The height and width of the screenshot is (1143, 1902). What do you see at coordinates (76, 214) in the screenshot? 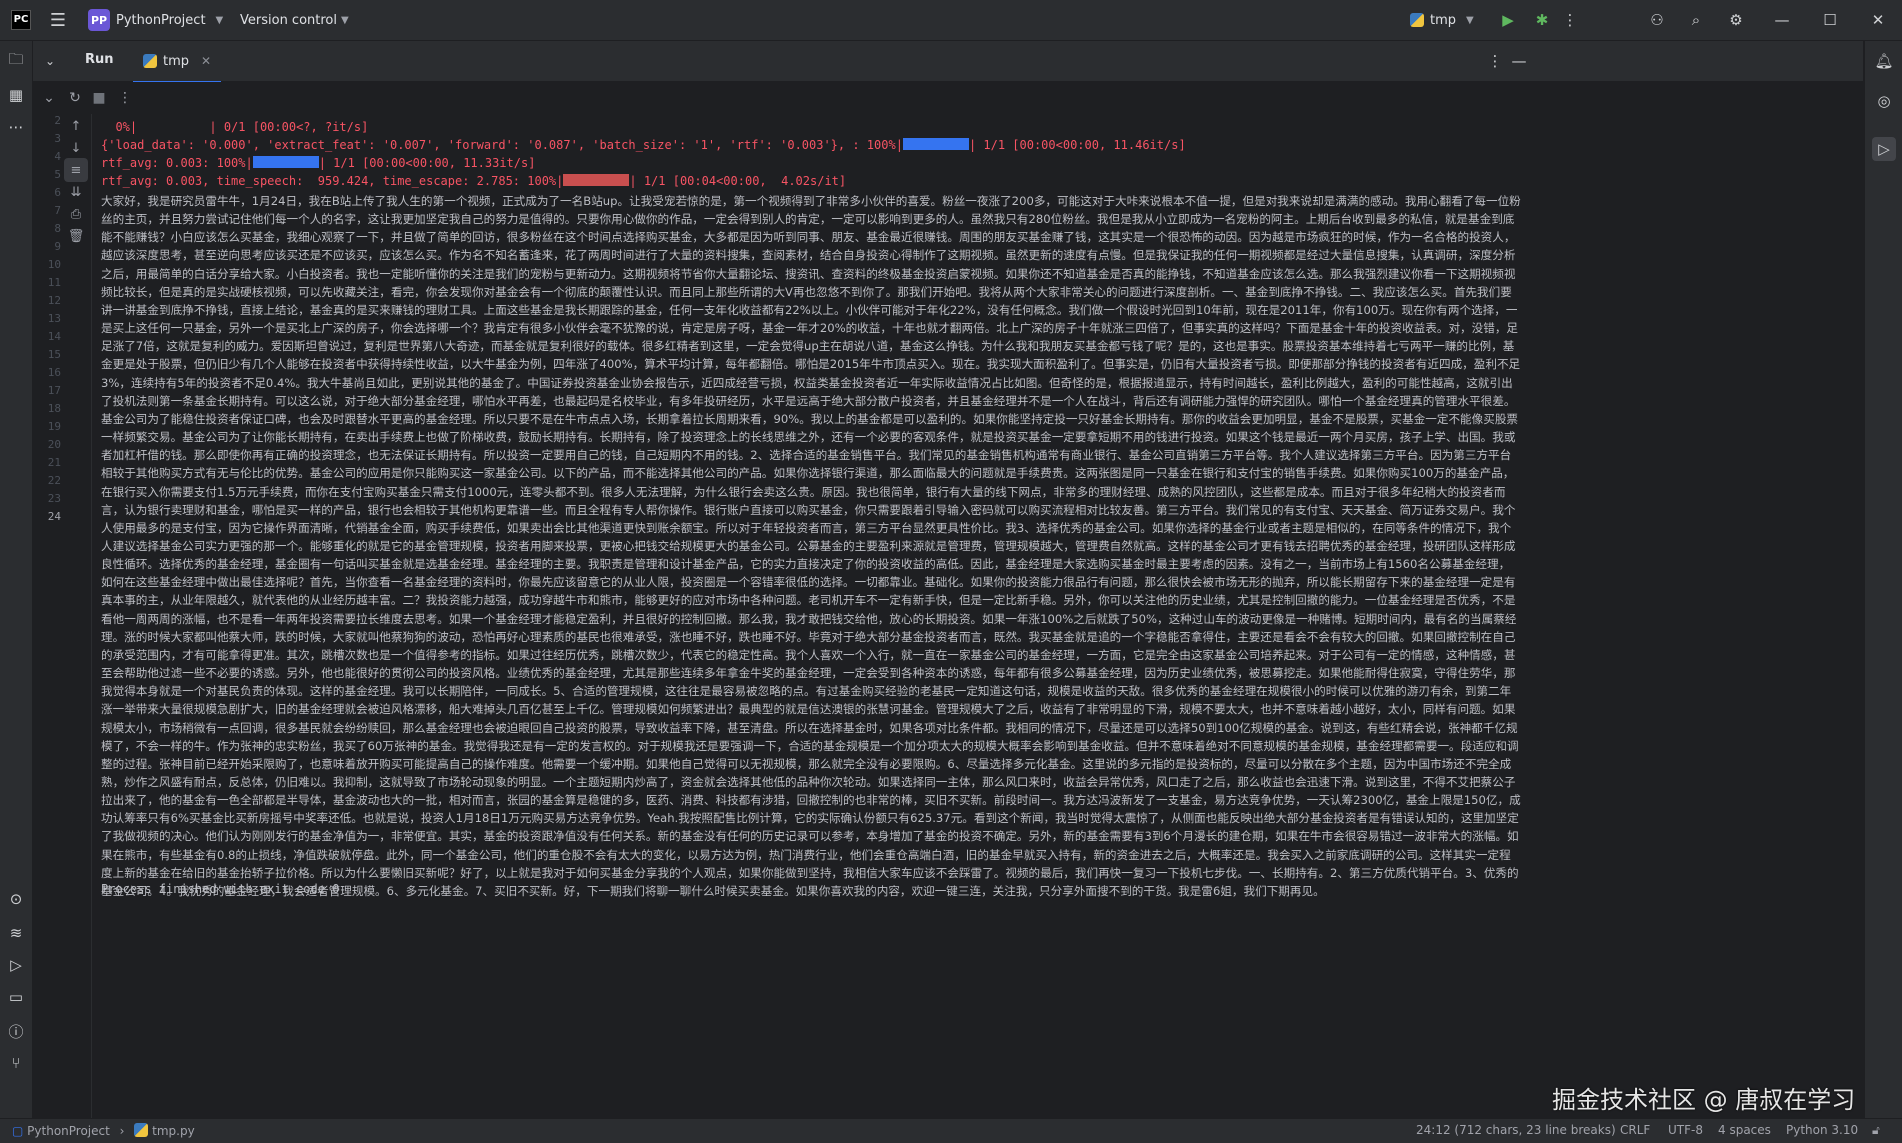
I see `print-icon: ⎙` at bounding box center [76, 214].